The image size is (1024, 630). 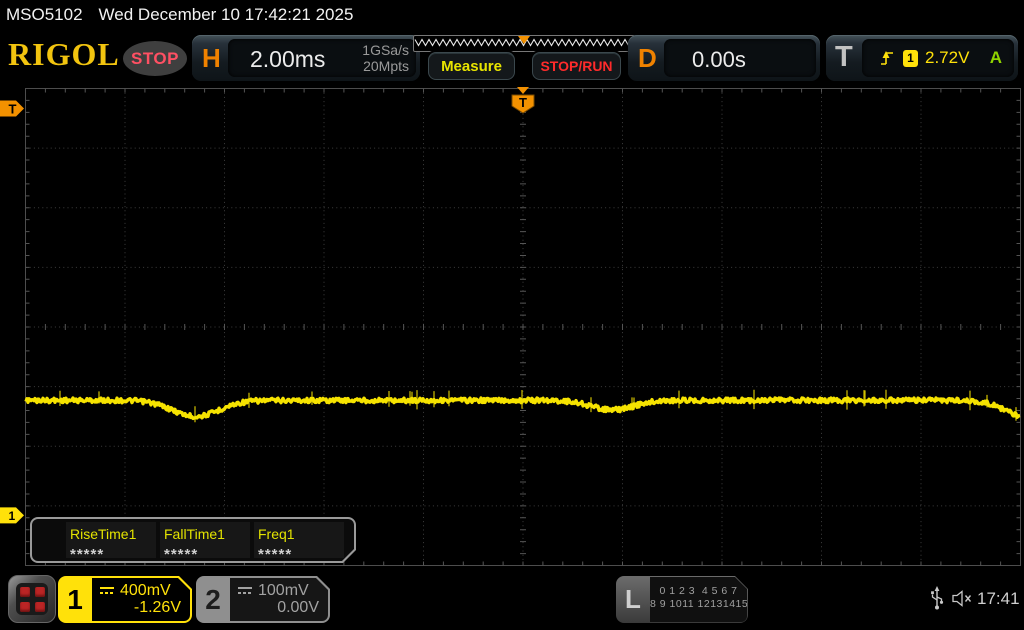 What do you see at coordinates (211, 58) in the screenshot?
I see `horizontal-label: H` at bounding box center [211, 58].